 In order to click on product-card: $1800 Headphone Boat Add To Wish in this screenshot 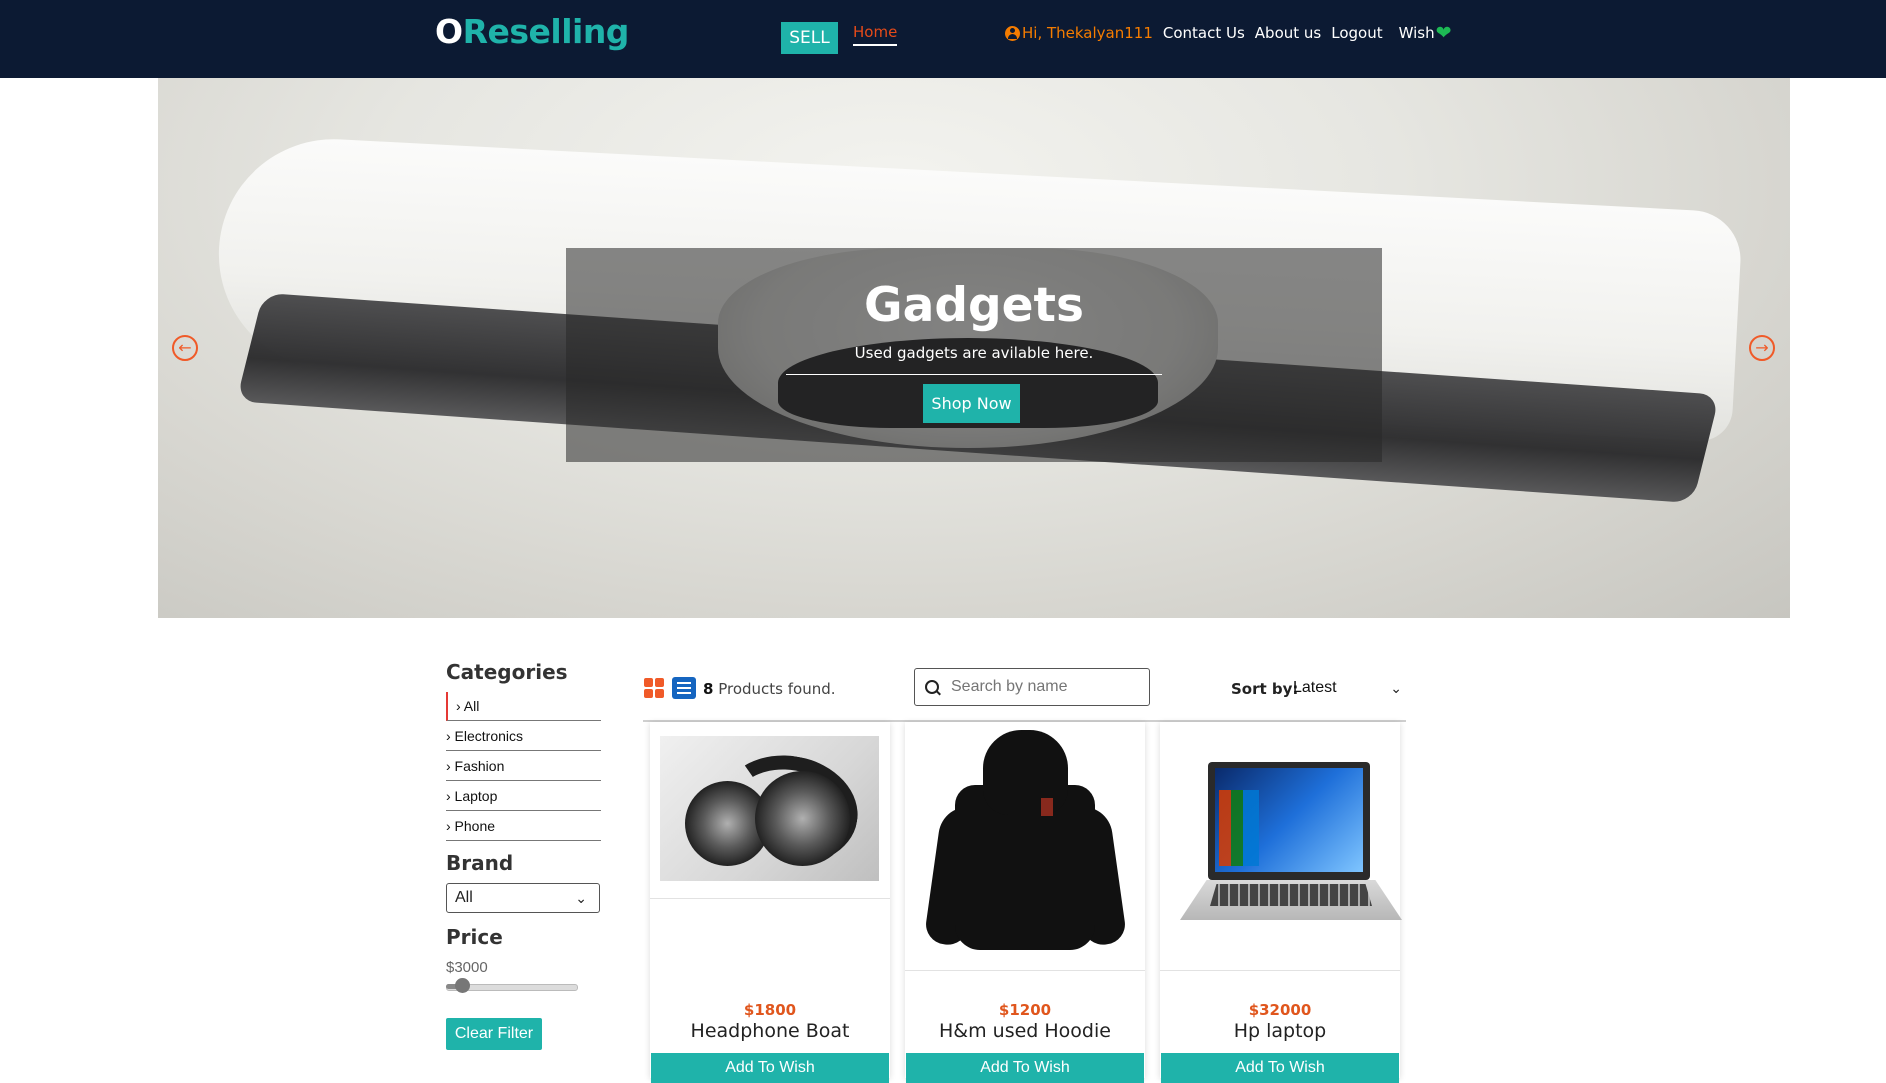, I will do `click(770, 902)`.